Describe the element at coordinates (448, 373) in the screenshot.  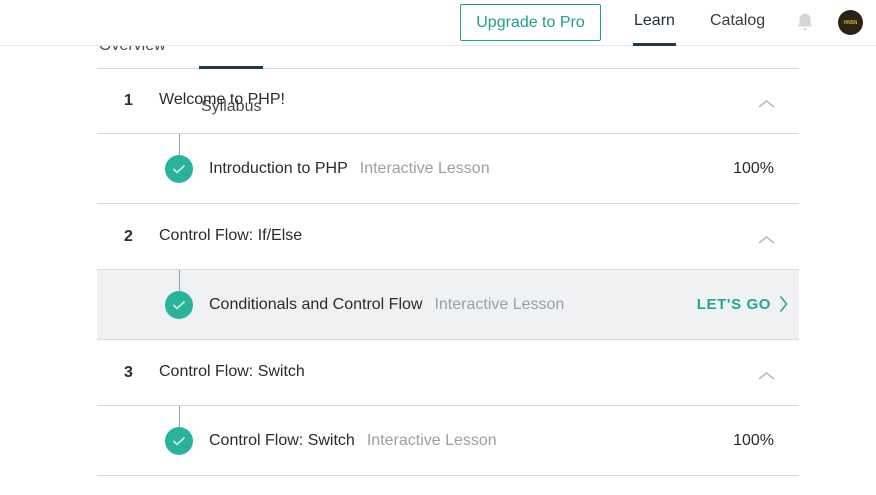
I see `module-row: 3 Control Flow: Switch` at that location.